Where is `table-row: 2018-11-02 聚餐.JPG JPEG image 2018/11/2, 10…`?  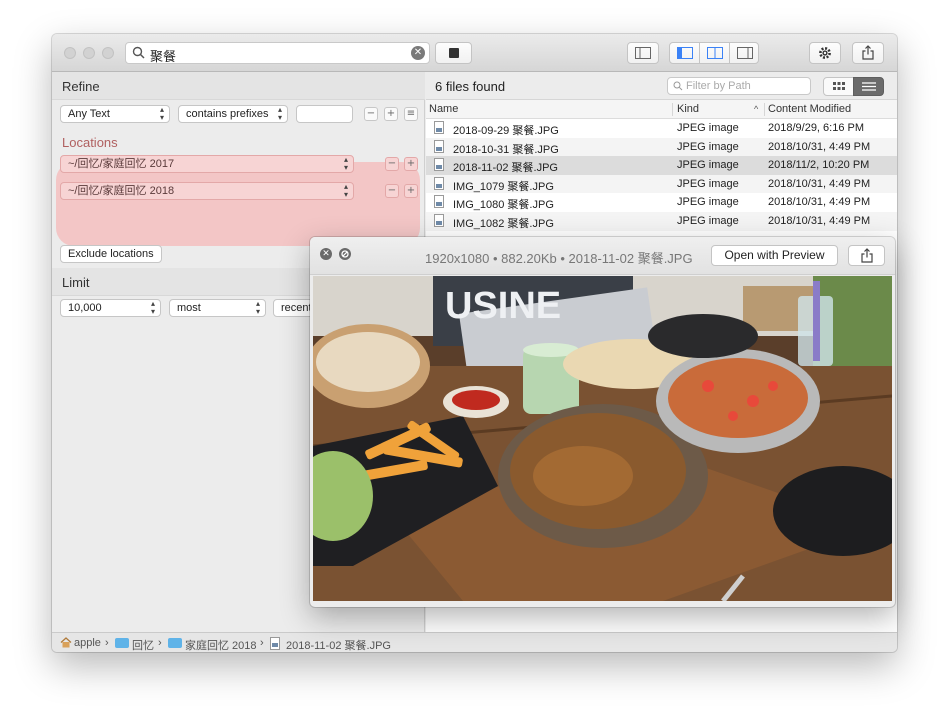 table-row: 2018-11-02 聚餐.JPG JPEG image 2018/11/2, 10… is located at coordinates (661, 165).